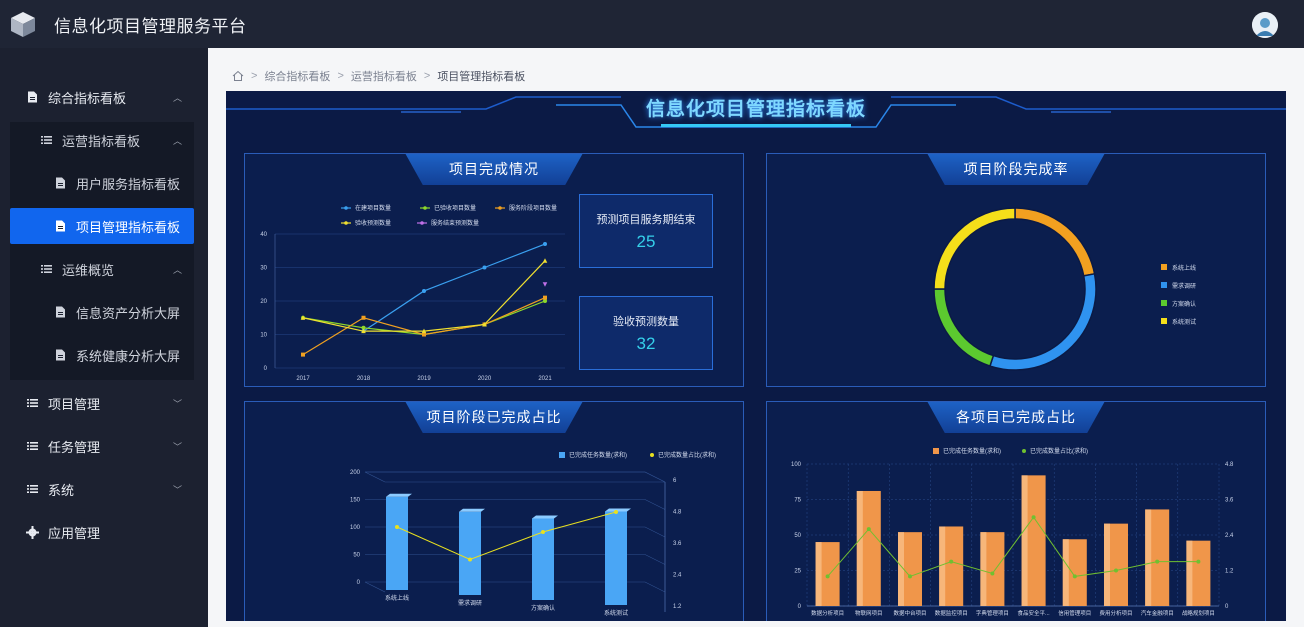 This screenshot has height=627, width=1304. Describe the element at coordinates (356, 556) in the screenshot. I see `y-tick-label: 50` at that location.